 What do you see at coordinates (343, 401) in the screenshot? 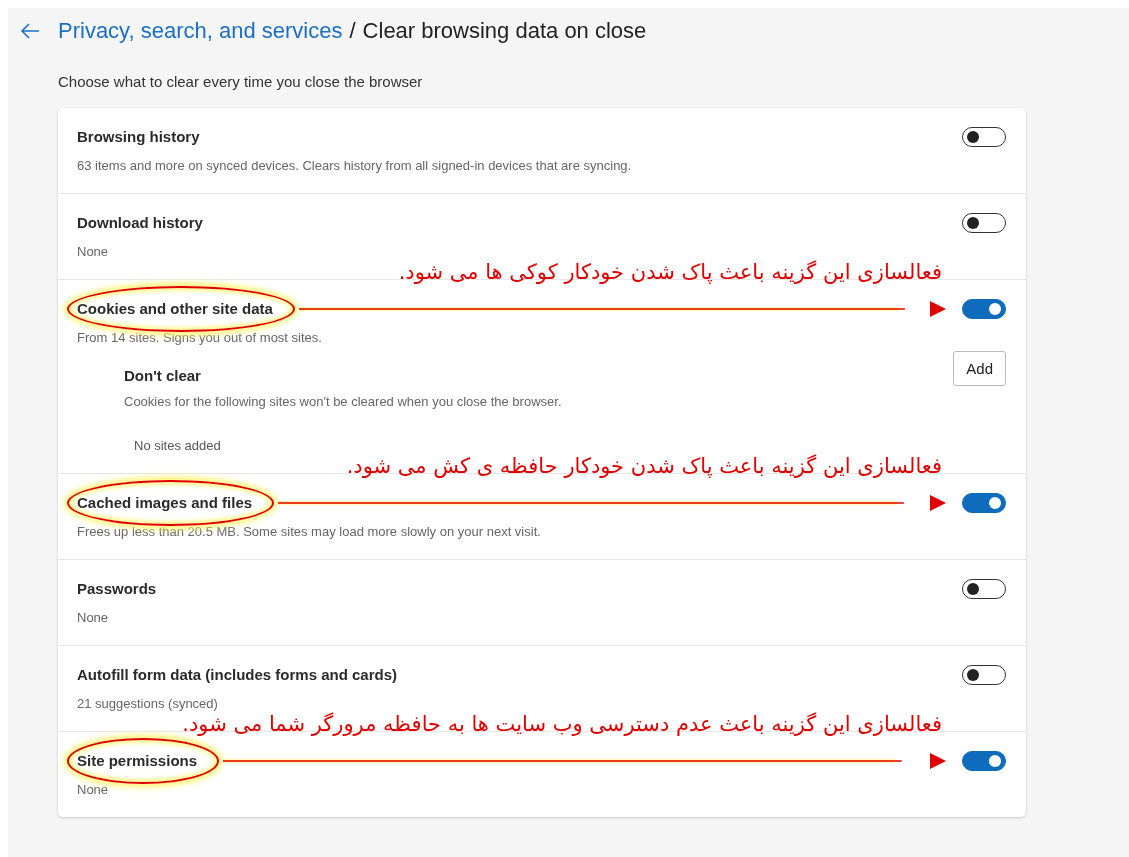
I see `section-description: Cookies for the following sites won't be cleared when you close the browser.` at bounding box center [343, 401].